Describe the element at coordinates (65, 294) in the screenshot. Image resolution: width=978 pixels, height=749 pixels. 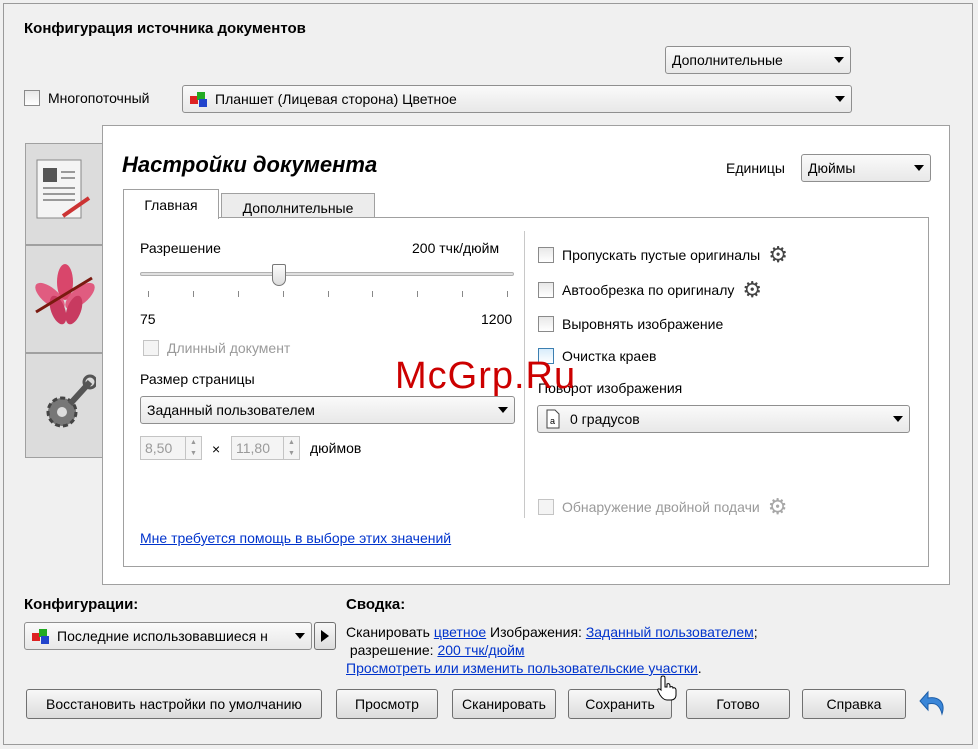
I see `flower-image-icon` at that location.